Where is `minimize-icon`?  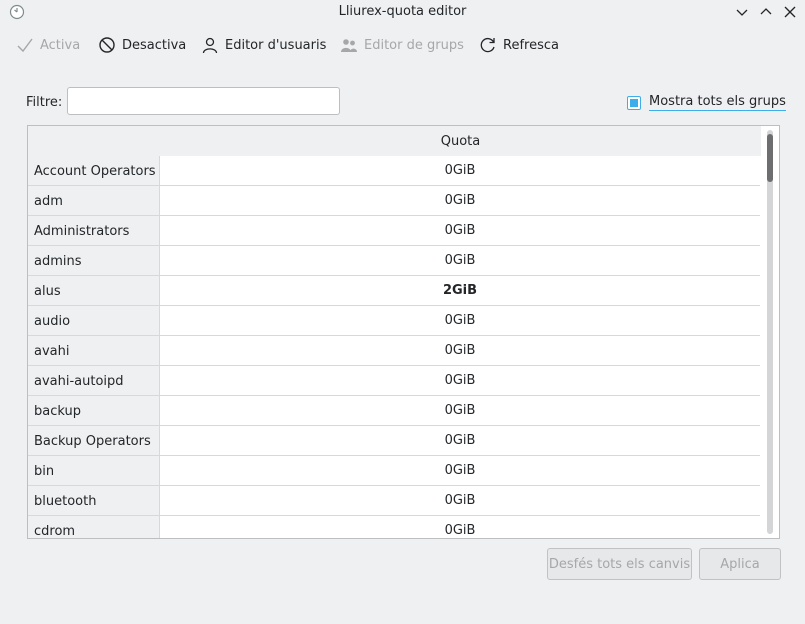 minimize-icon is located at coordinates (742, 12).